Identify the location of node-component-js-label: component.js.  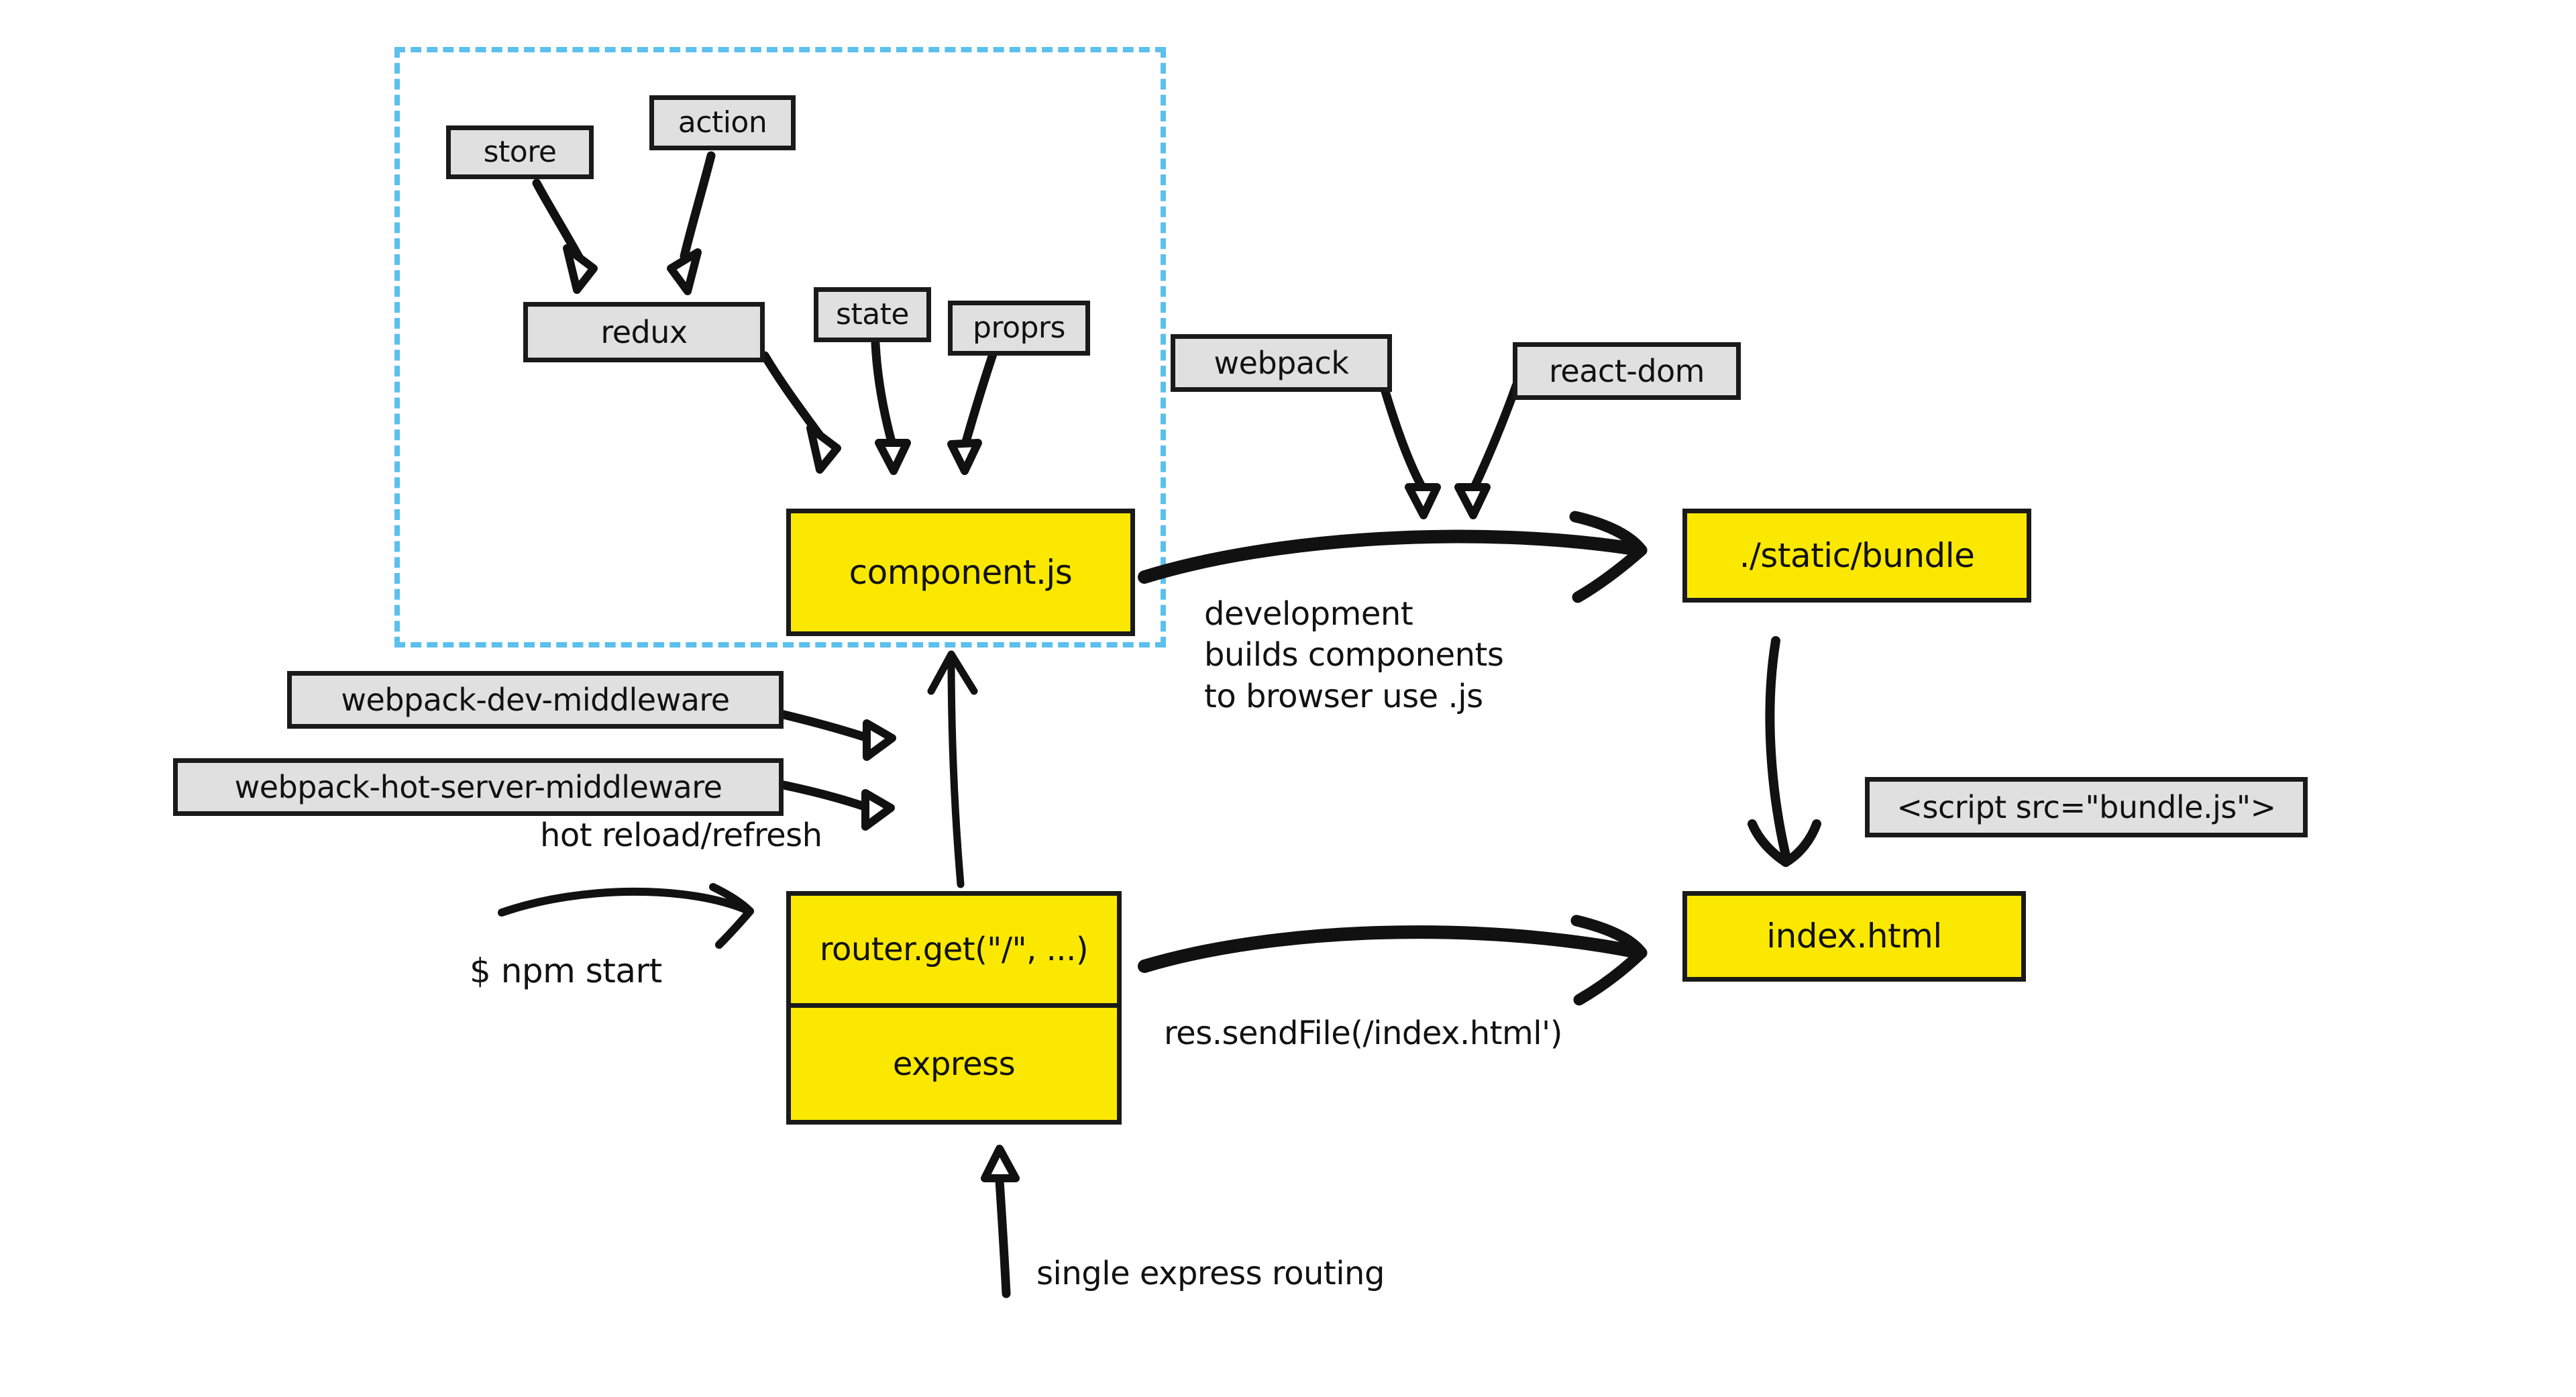
(961, 572).